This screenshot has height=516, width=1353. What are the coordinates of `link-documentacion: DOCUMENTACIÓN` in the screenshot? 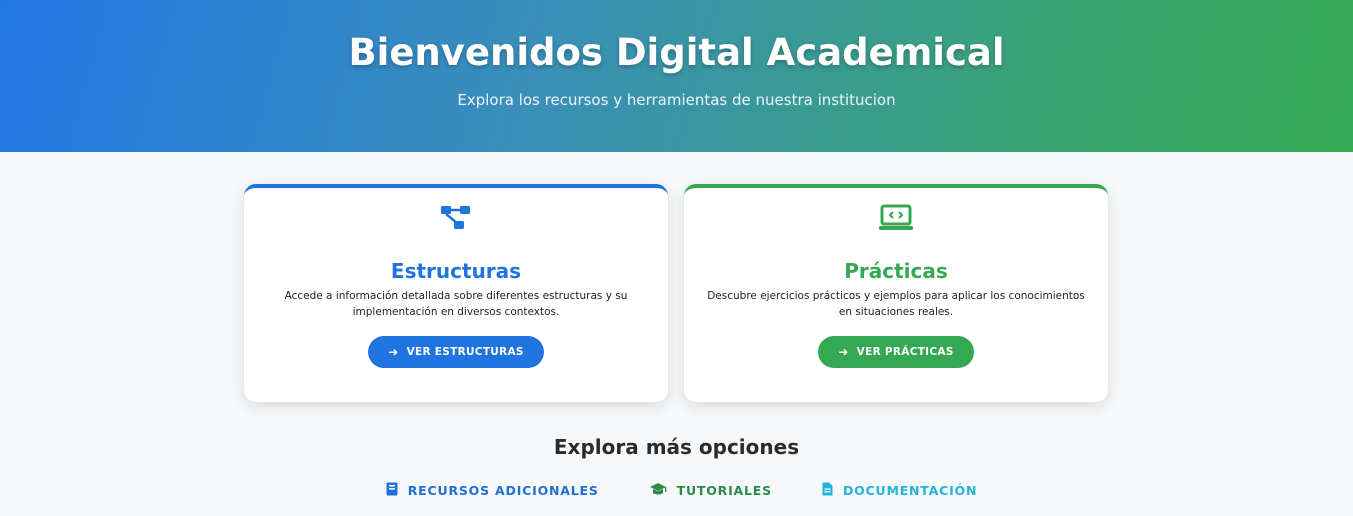 It's located at (899, 490).